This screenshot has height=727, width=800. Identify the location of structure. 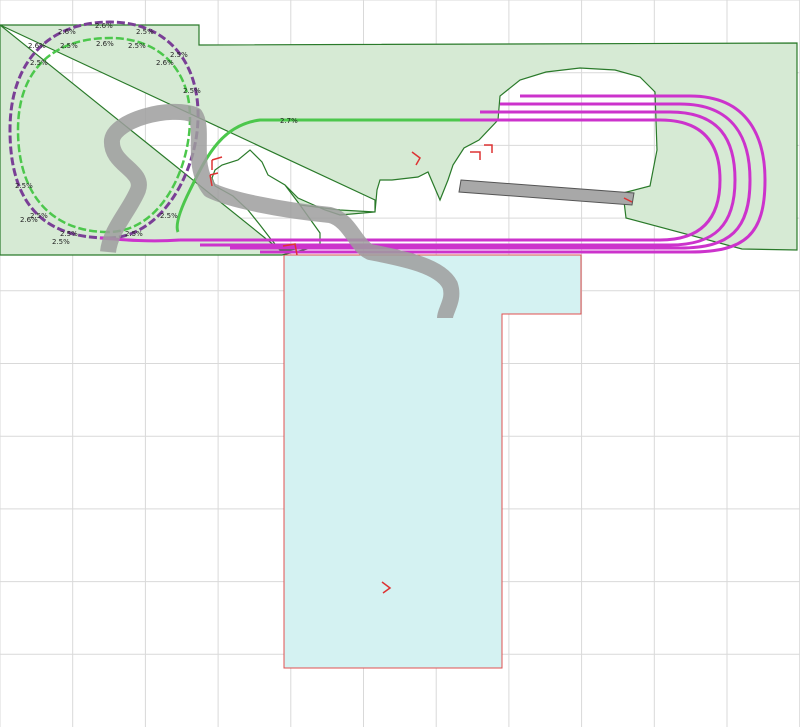
(546, 192).